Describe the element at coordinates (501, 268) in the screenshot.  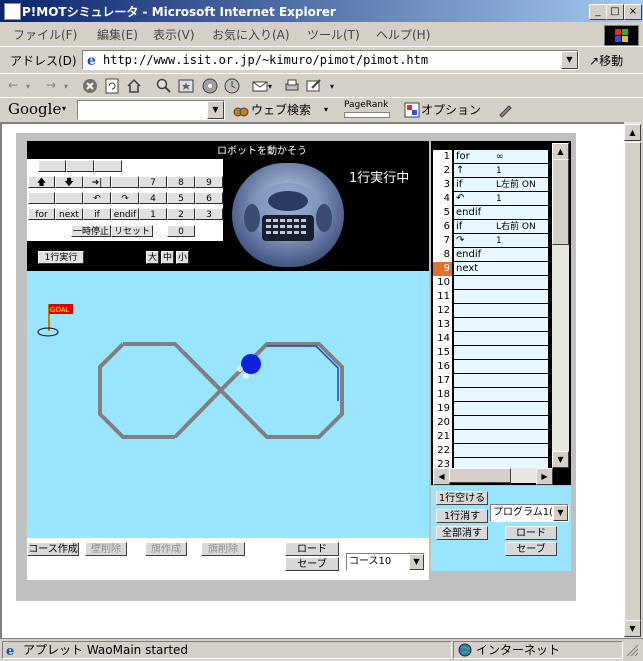
I see `program-row-command-cell: next` at that location.